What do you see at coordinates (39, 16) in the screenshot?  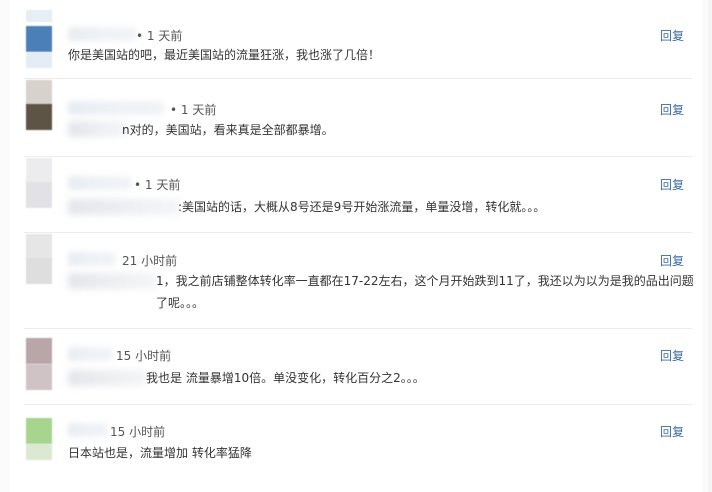 I see `avatar-top` at bounding box center [39, 16].